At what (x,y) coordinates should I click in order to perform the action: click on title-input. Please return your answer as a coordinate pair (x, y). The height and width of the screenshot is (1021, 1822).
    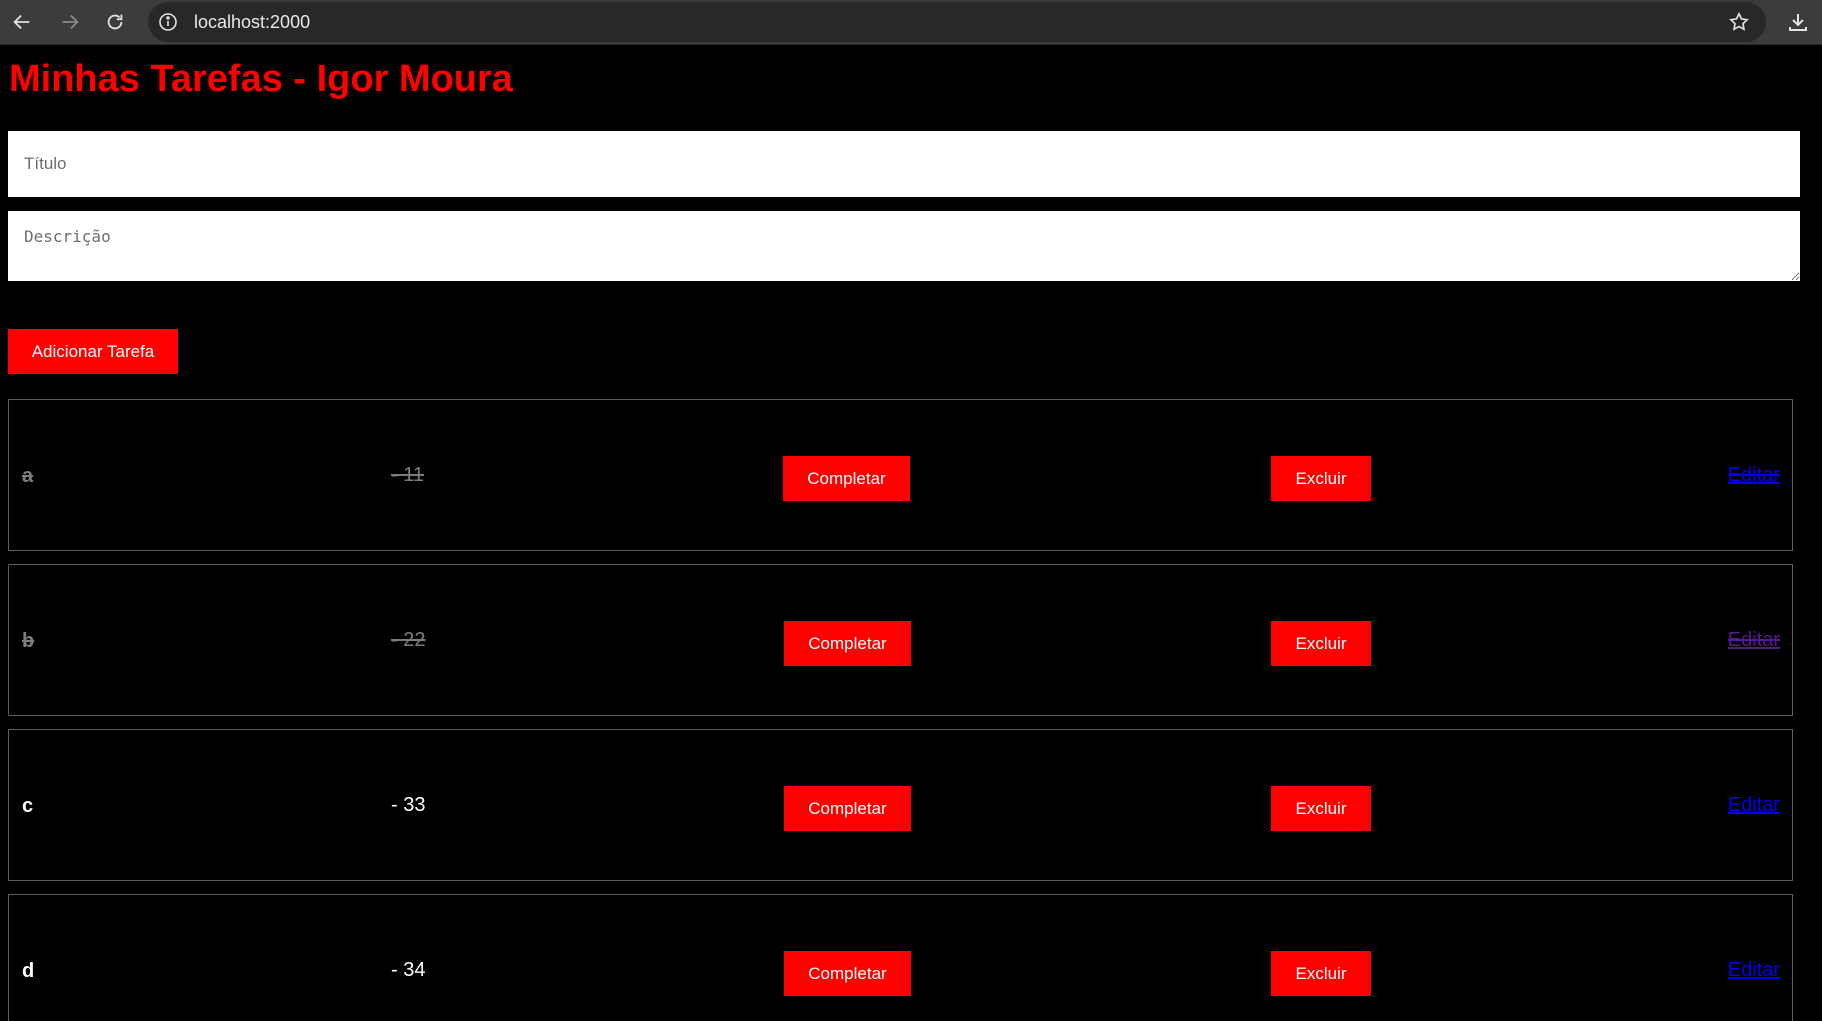
    Looking at the image, I should click on (904, 164).